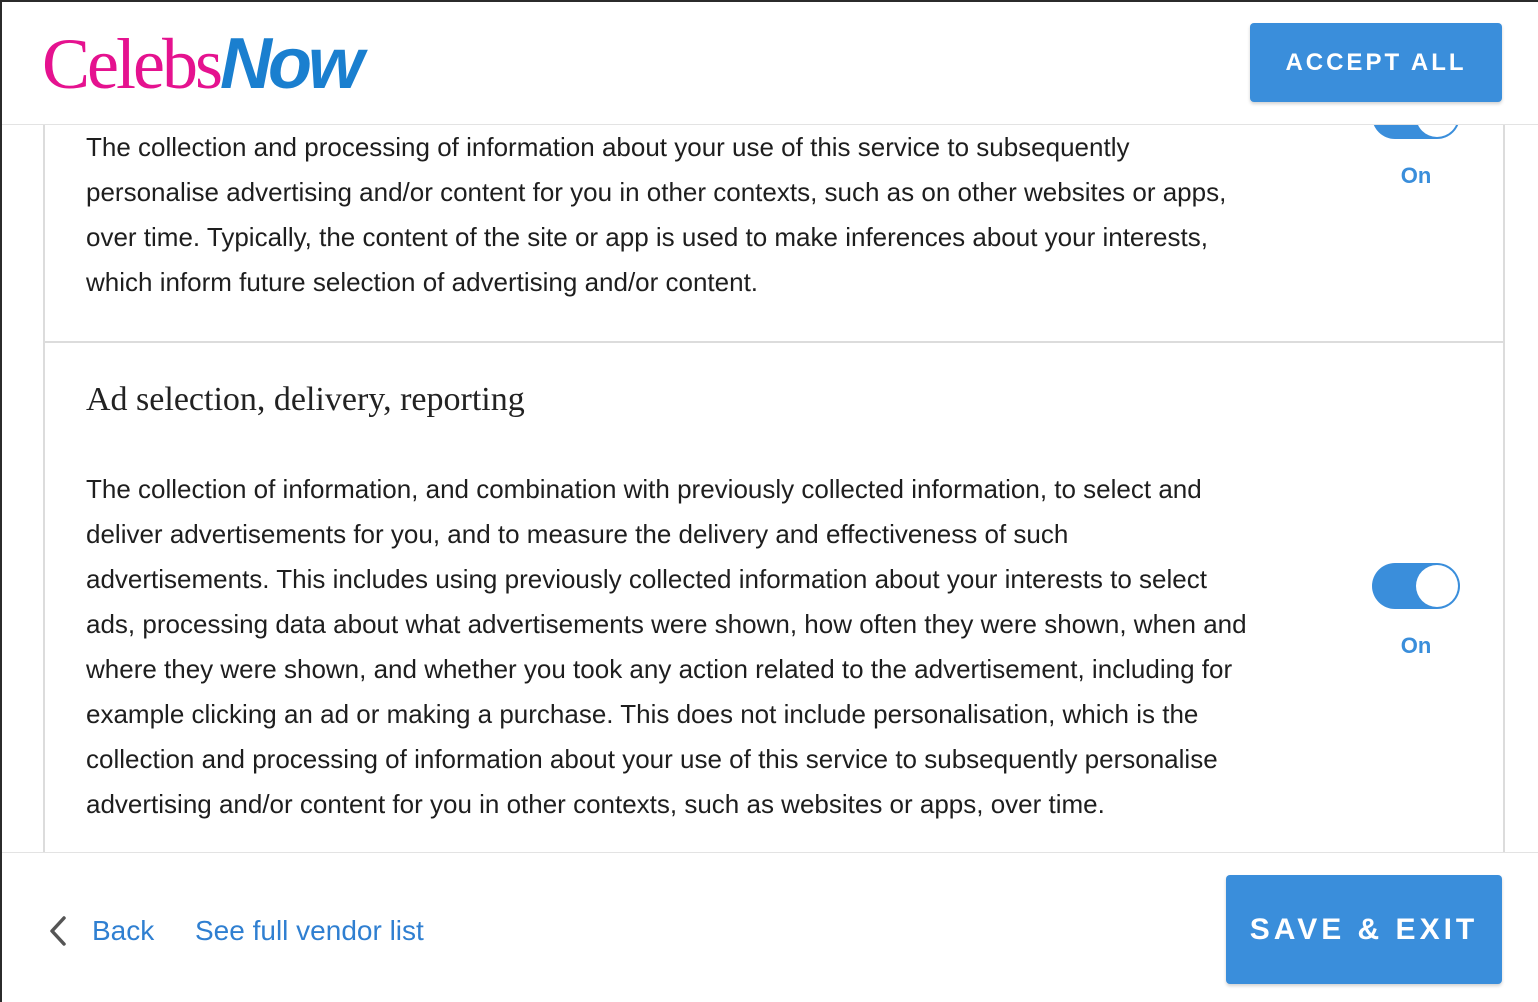 This screenshot has width=1538, height=1002. I want to click on accept-all-button: ACCEPT ALL, so click(1376, 62).